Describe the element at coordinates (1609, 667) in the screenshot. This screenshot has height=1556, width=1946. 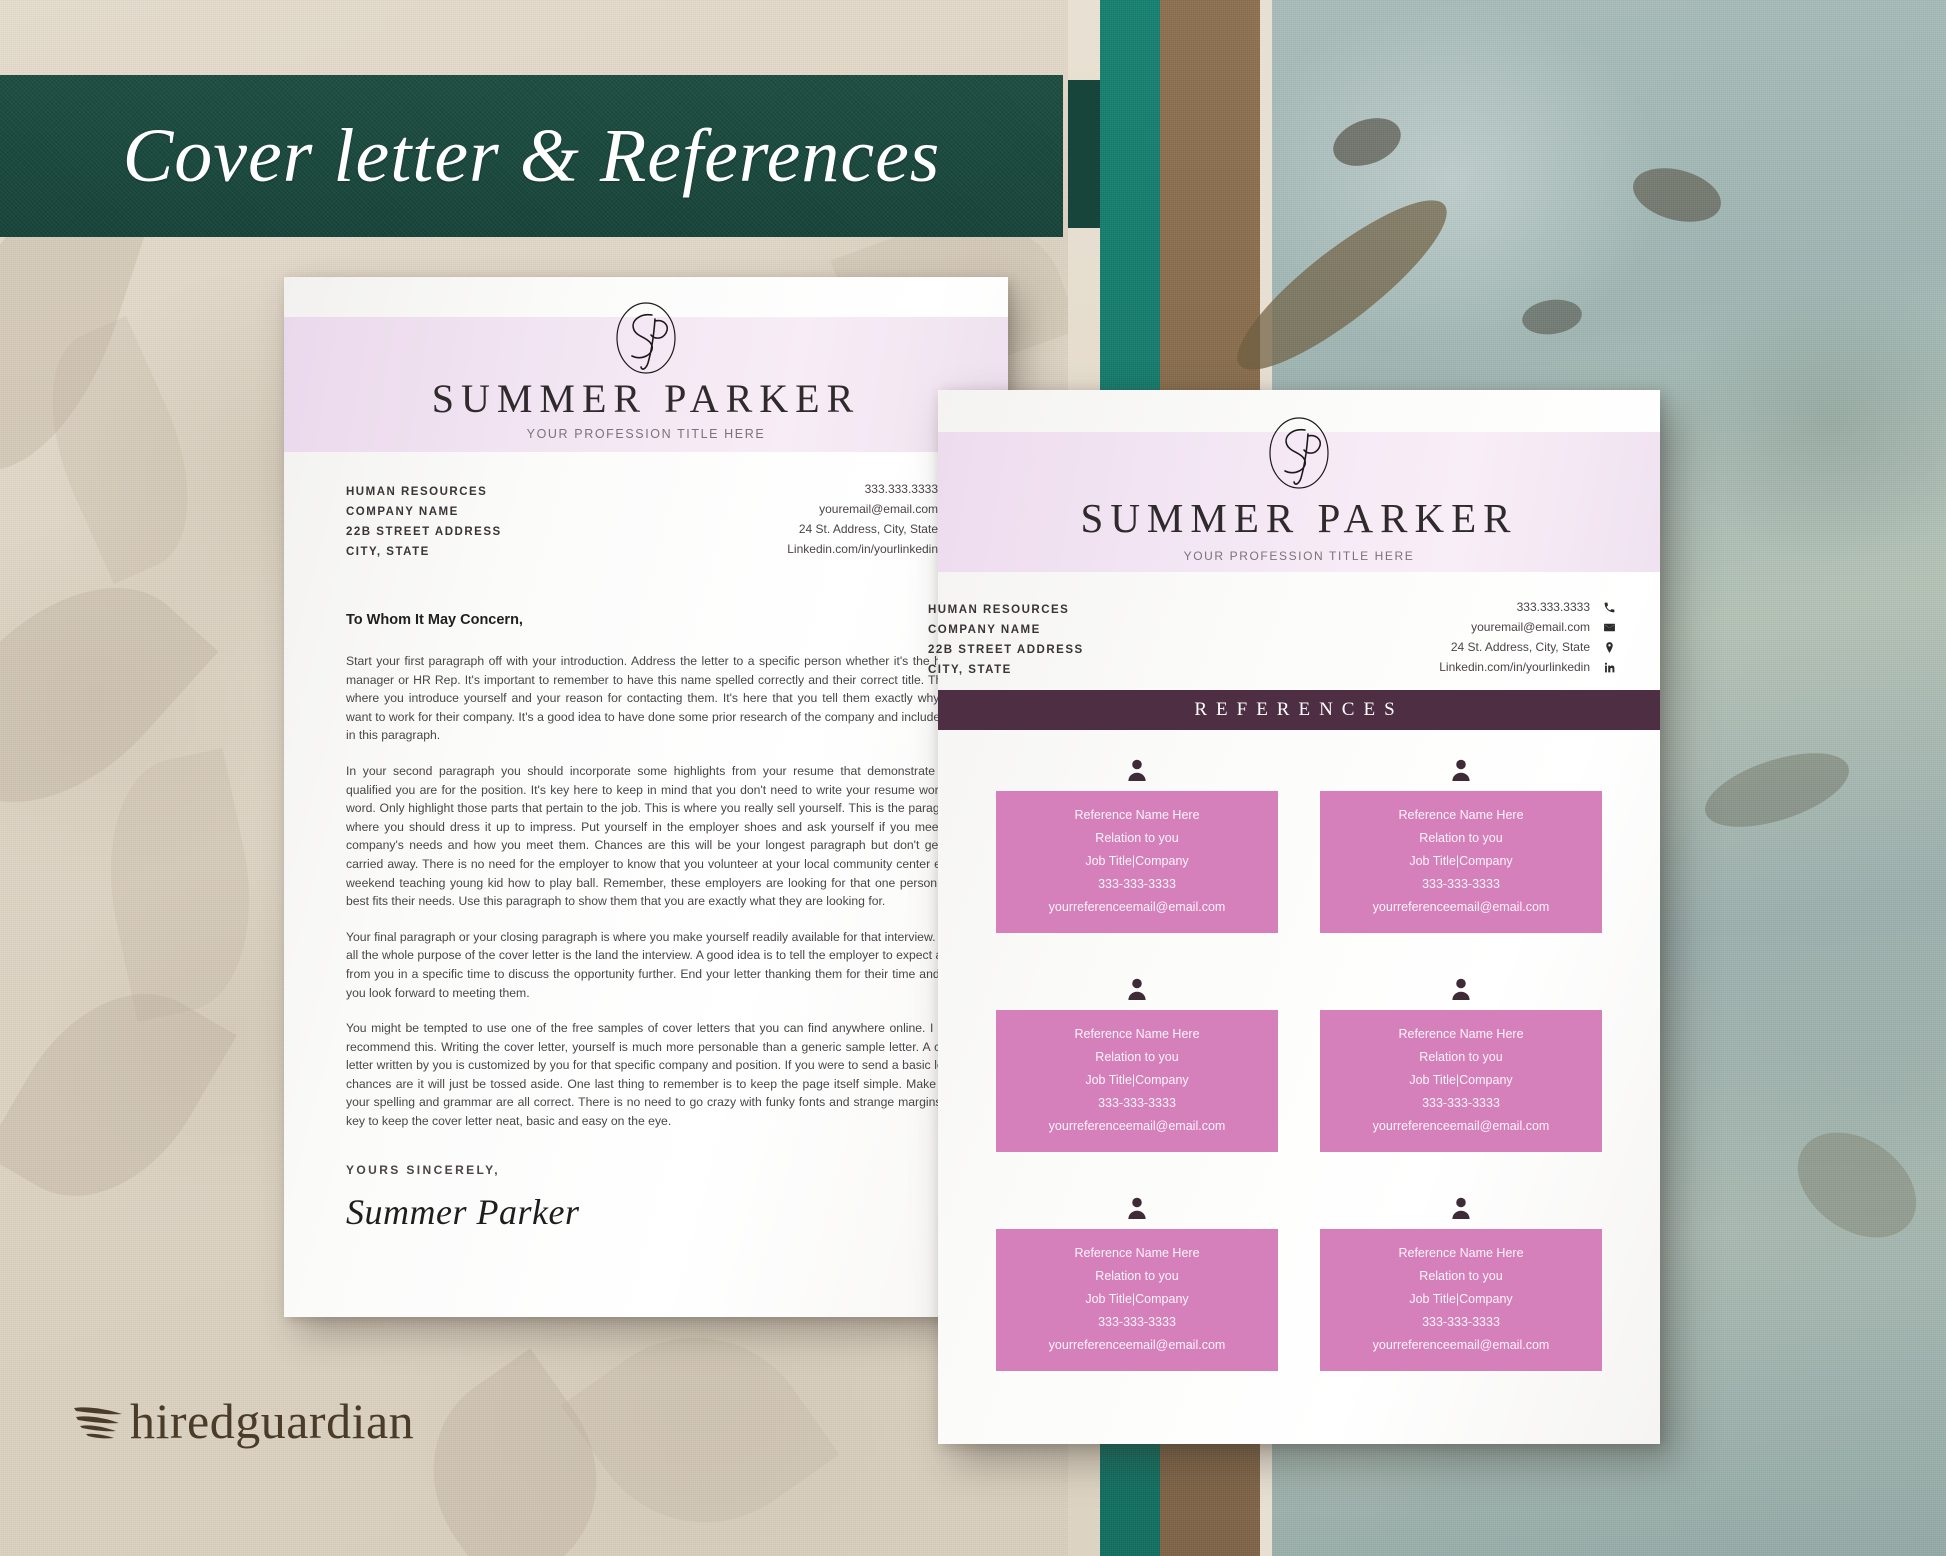
I see `linkedin-icon` at that location.